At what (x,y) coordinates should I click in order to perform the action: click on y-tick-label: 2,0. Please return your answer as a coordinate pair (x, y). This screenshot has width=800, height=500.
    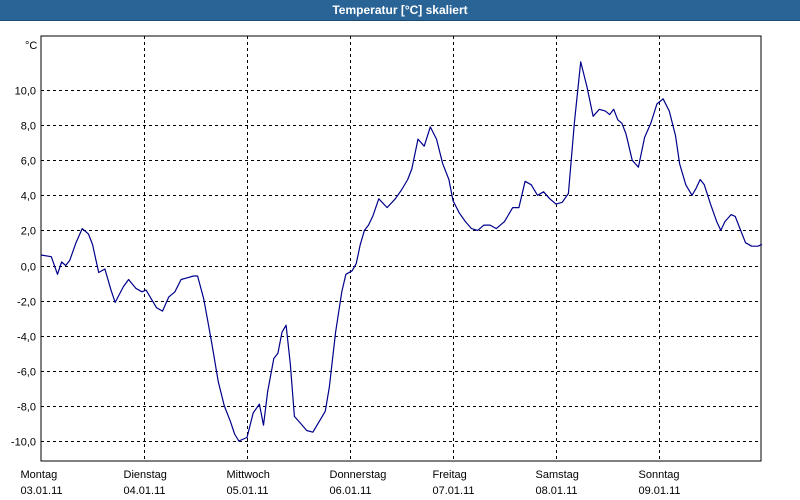
    Looking at the image, I should click on (28, 232).